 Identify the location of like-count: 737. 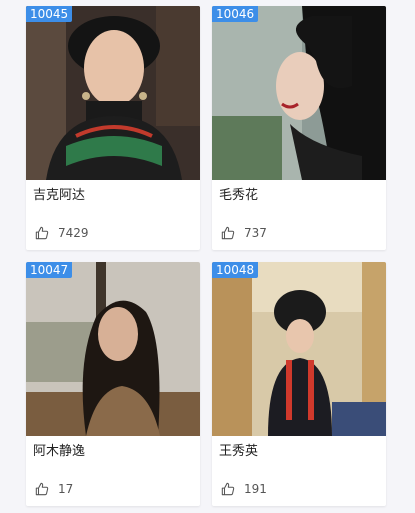
(255, 233).